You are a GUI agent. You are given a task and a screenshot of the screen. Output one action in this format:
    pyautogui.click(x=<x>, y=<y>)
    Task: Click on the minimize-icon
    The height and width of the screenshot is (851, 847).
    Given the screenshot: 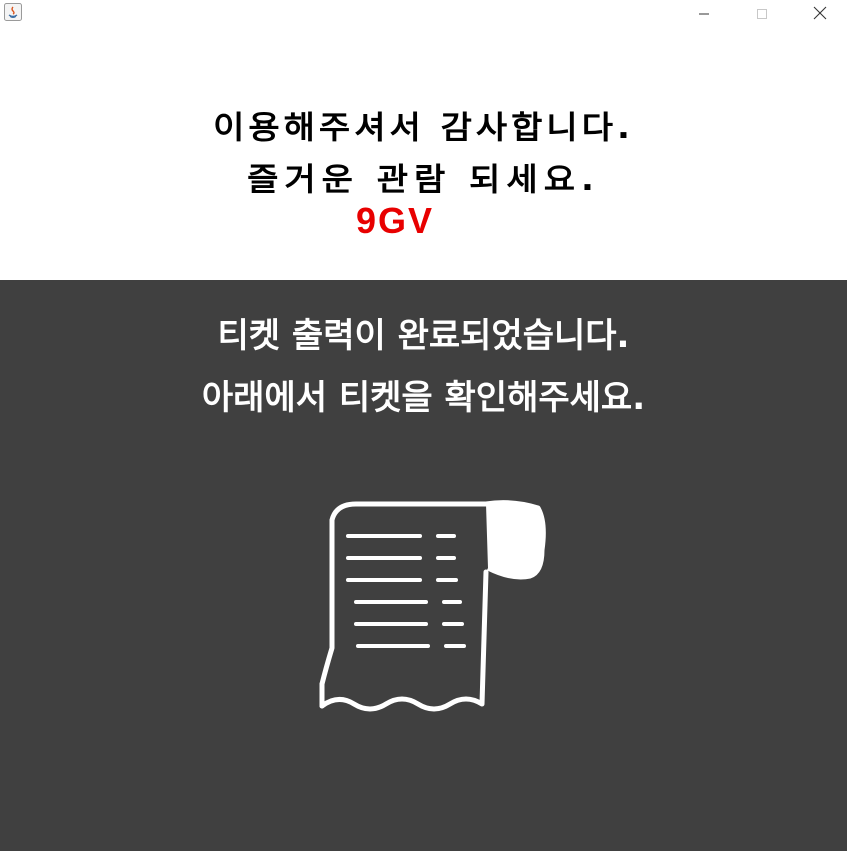 What is the action you would take?
    pyautogui.click(x=704, y=14)
    